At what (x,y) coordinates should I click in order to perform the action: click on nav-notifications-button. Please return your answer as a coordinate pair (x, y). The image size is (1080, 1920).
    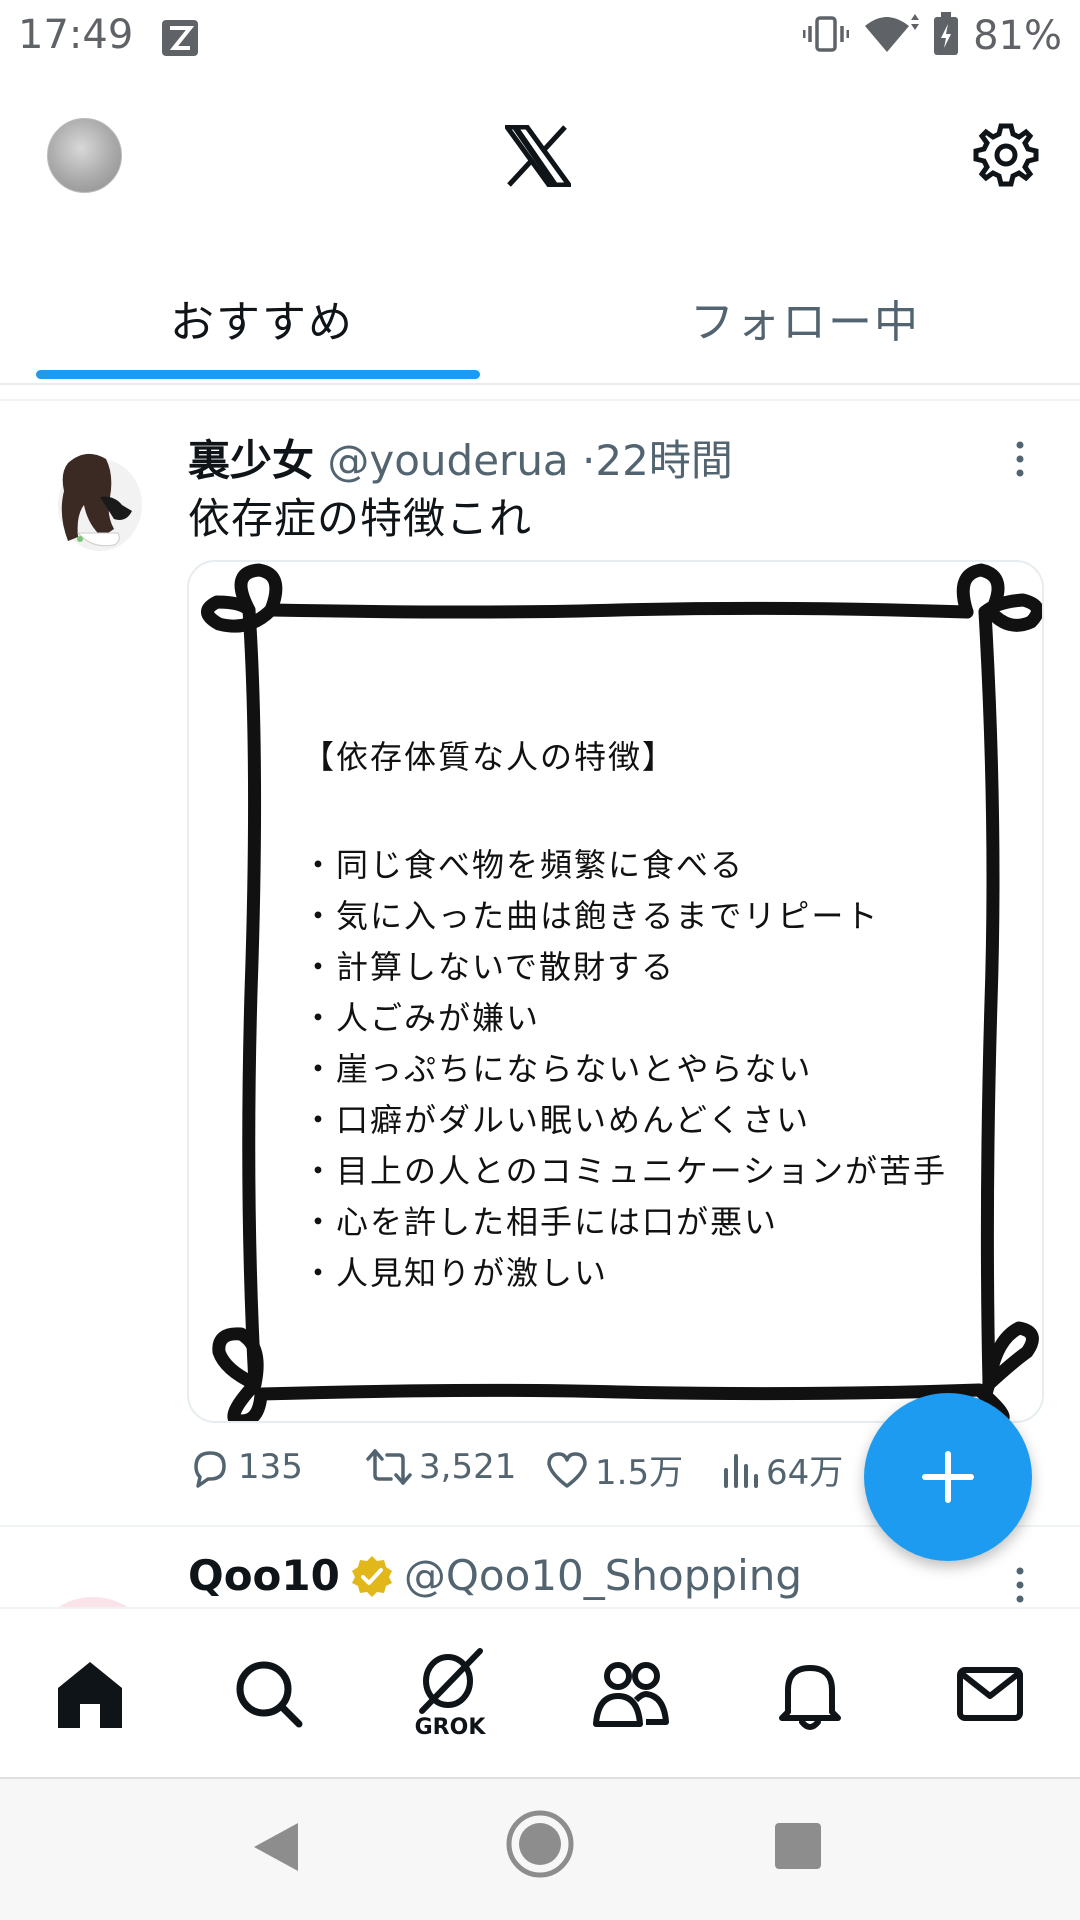
    Looking at the image, I should click on (810, 1694).